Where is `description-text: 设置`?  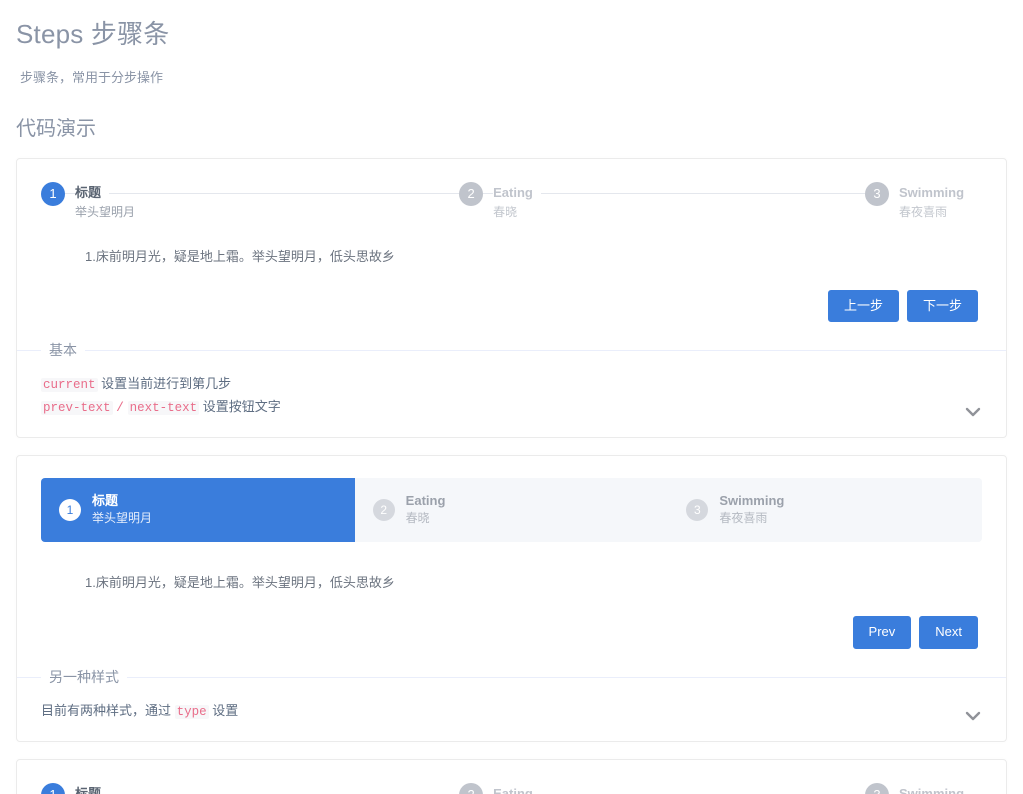 description-text: 设置 is located at coordinates (225, 710).